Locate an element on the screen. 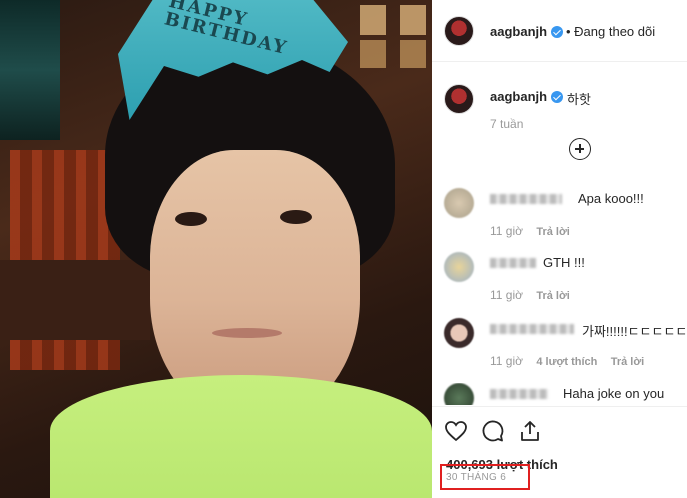 This screenshot has width=687, height=498. comment-item: Apa kooo!!! 11 giờ Trả lời is located at coordinates (559, 220).